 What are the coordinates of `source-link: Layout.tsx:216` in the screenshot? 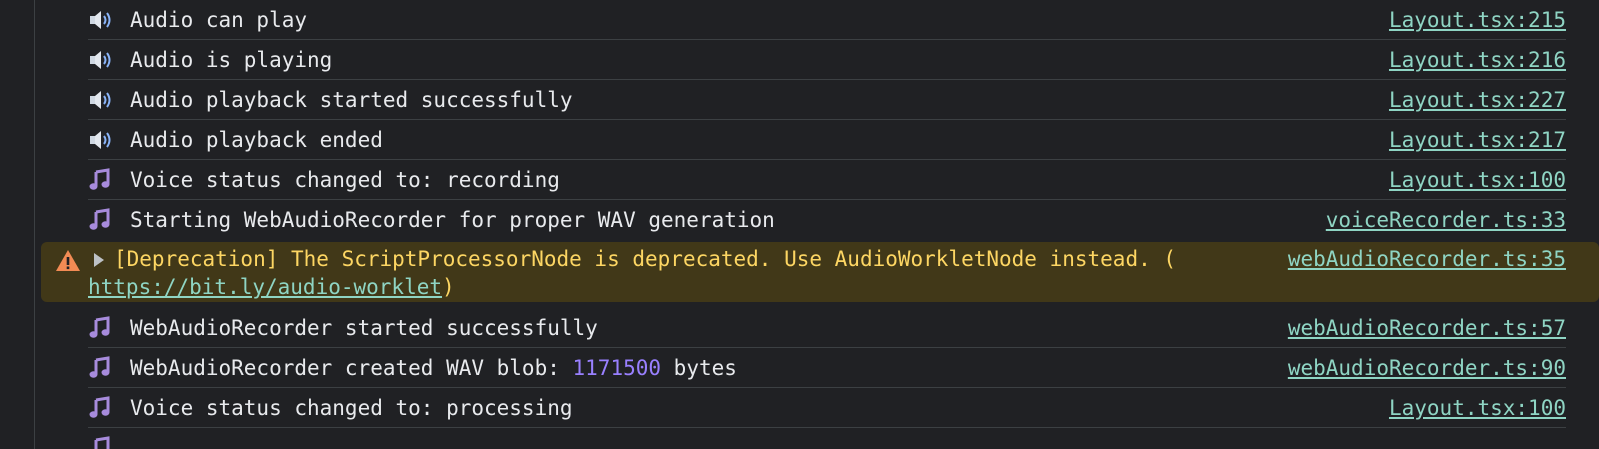 It's located at (1477, 60).